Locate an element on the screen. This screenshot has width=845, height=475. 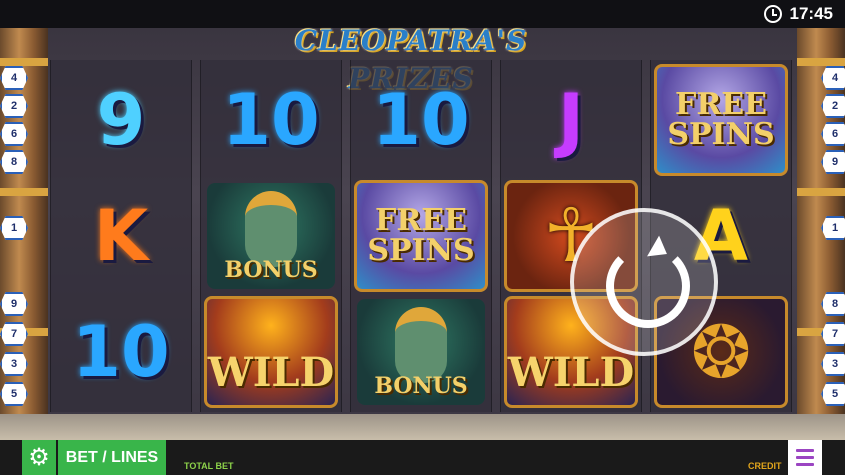
gear-icon: ⚙ is located at coordinates (39, 457).